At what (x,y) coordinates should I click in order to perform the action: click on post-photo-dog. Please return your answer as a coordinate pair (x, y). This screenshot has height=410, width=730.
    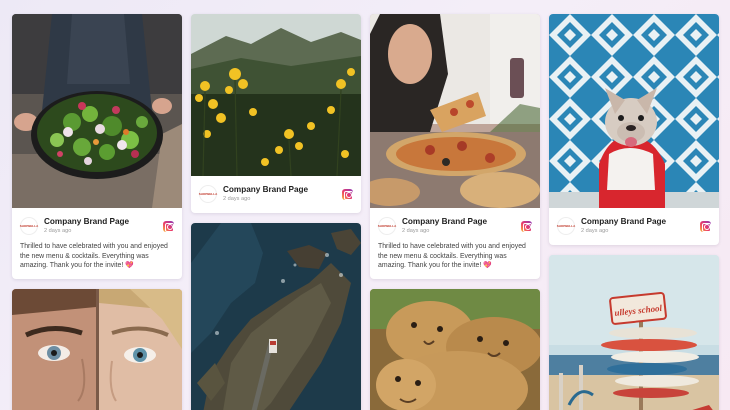
    Looking at the image, I should click on (634, 111).